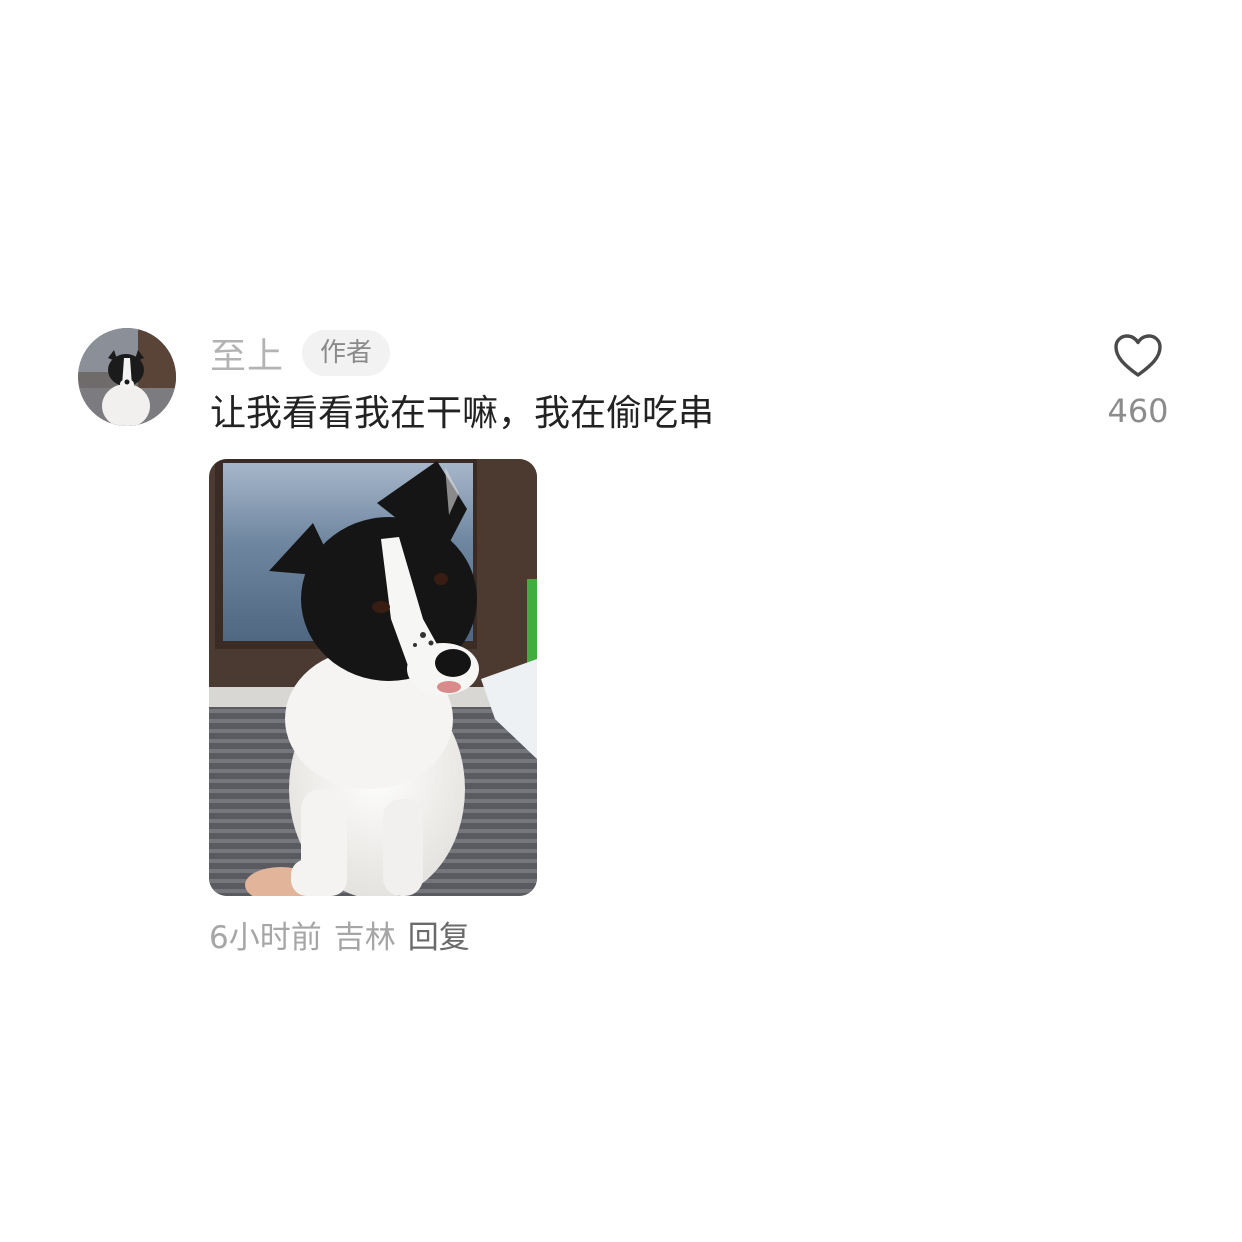  I want to click on heart-outline-icon, so click(1138, 355).